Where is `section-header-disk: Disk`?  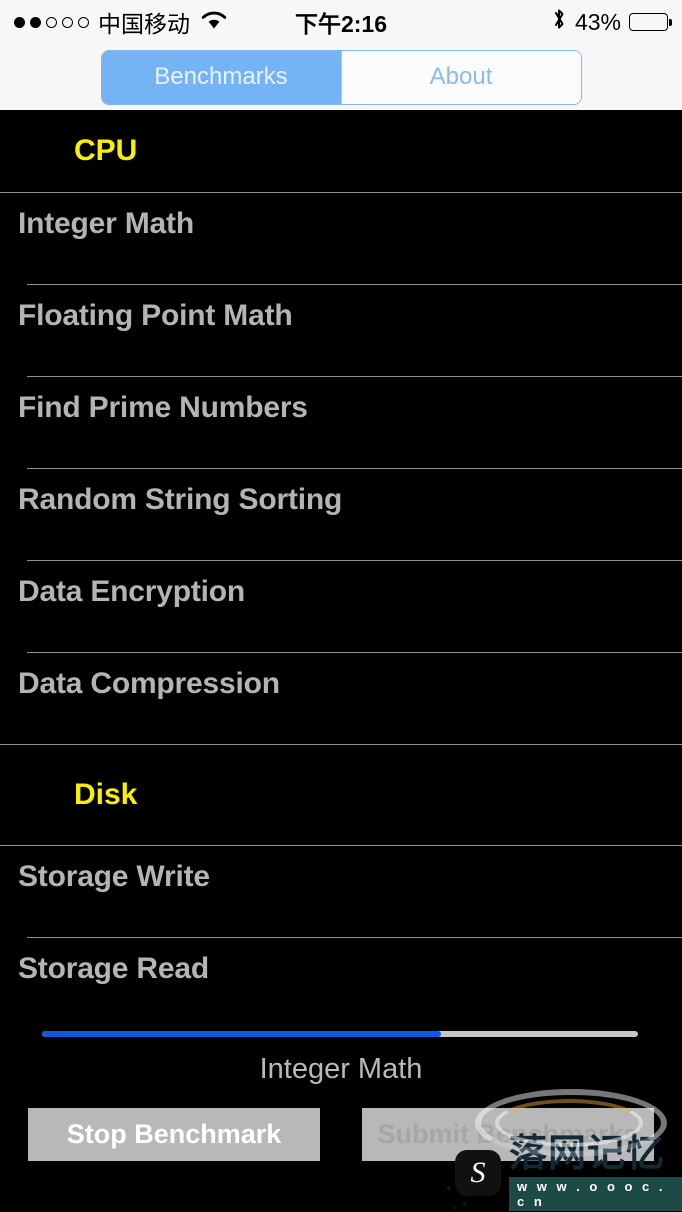 section-header-disk: Disk is located at coordinates (341, 795).